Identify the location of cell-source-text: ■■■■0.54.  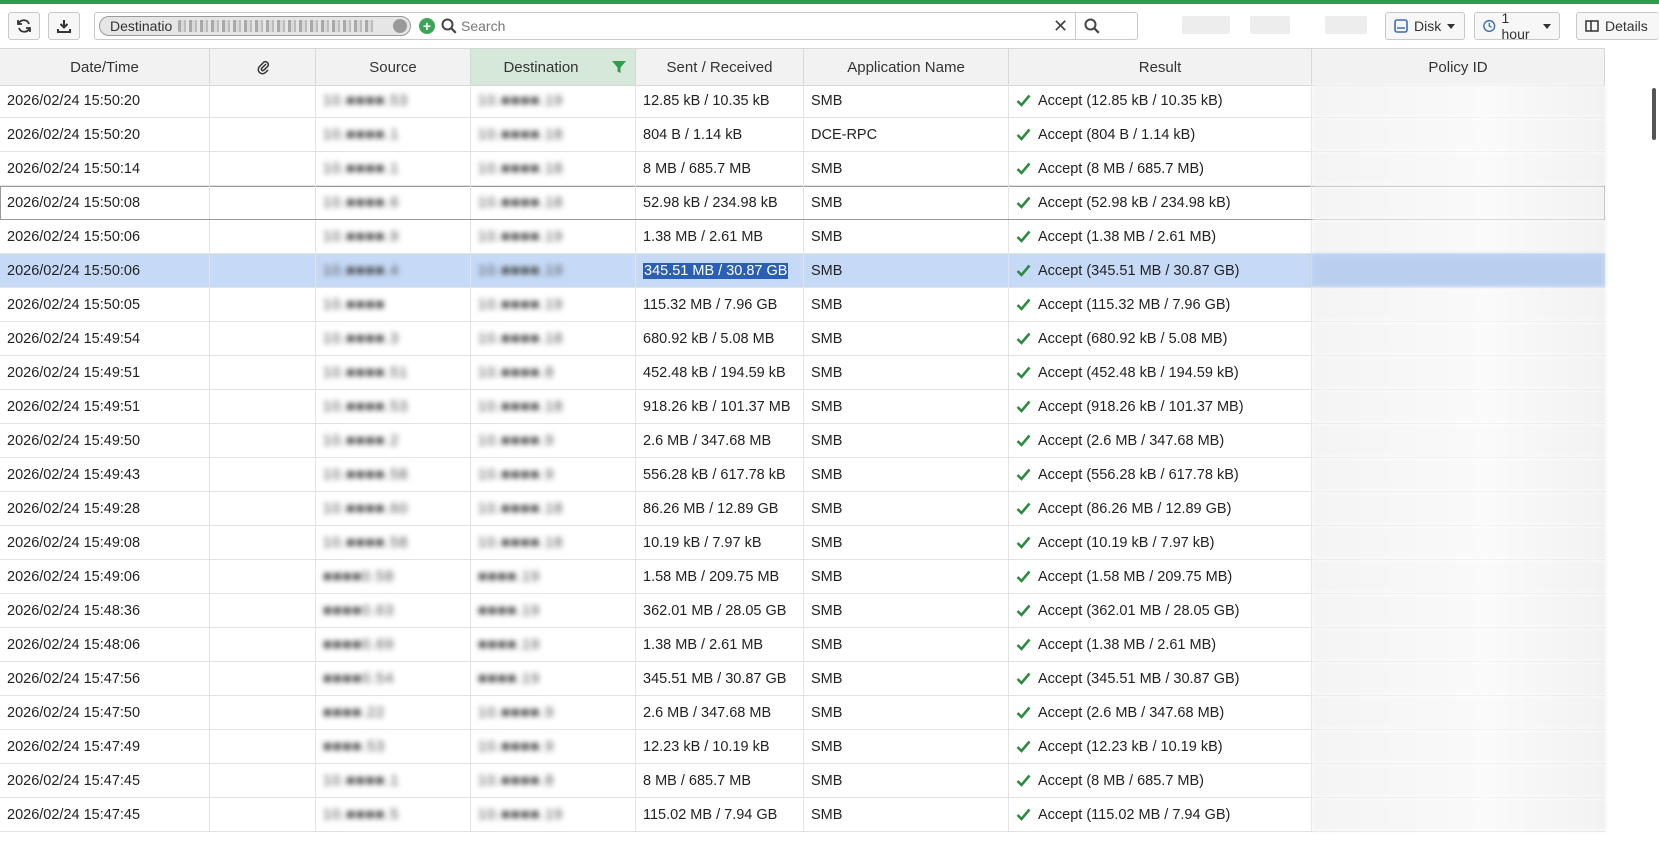
(359, 678).